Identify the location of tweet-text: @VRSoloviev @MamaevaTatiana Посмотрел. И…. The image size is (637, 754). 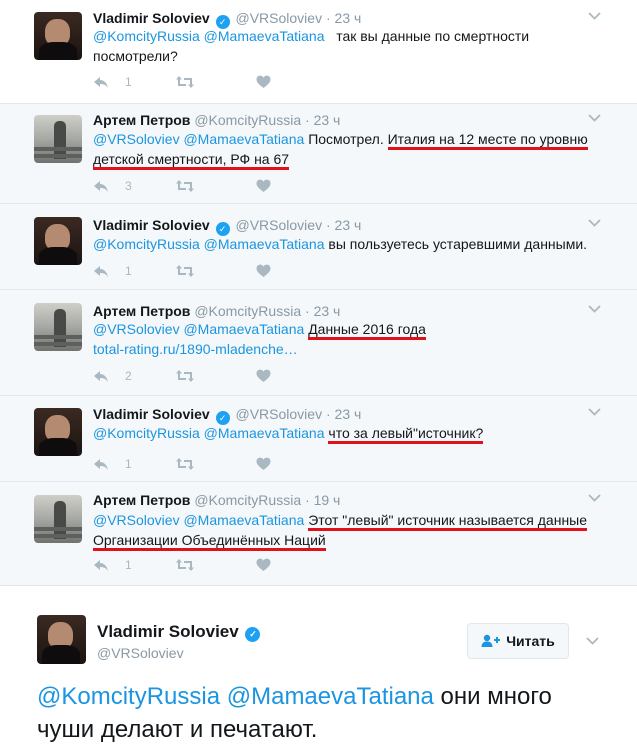
(348, 149).